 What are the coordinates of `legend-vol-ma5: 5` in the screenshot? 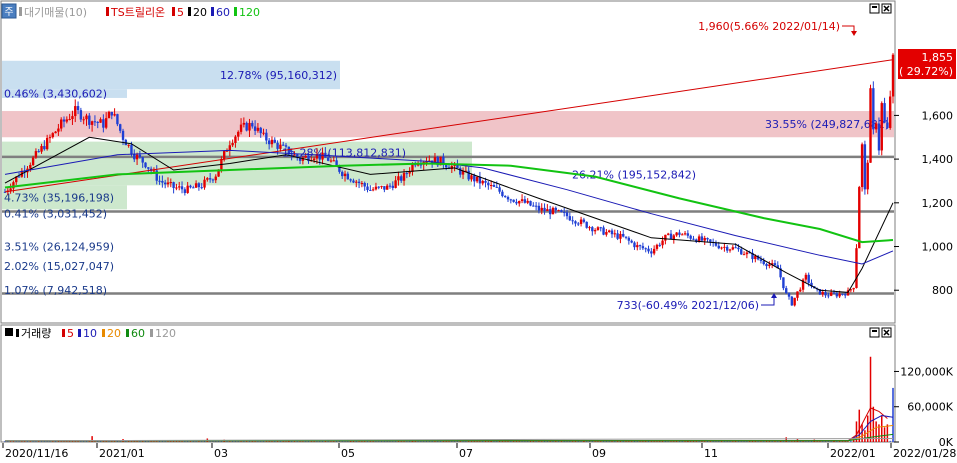 It's located at (70, 333).